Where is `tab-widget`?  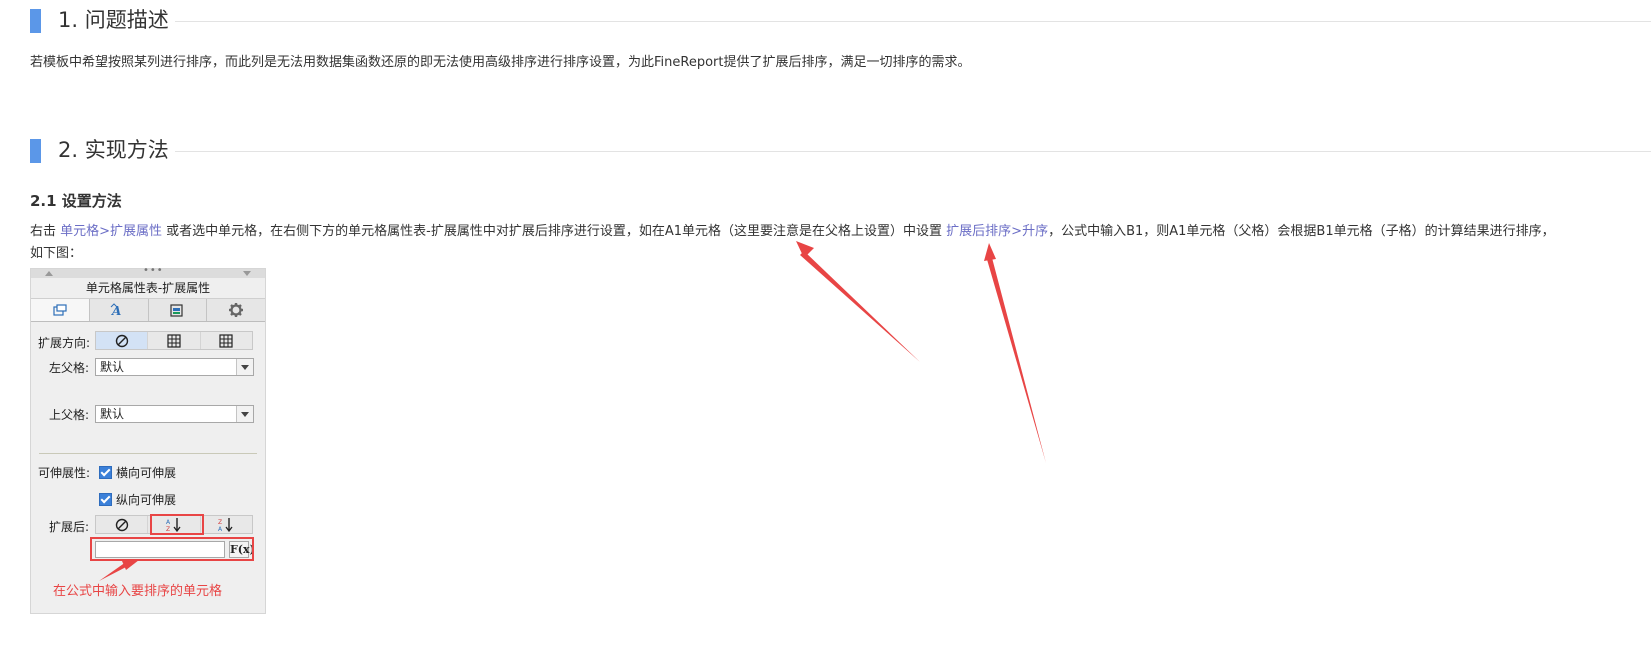
tab-widget is located at coordinates (178, 310).